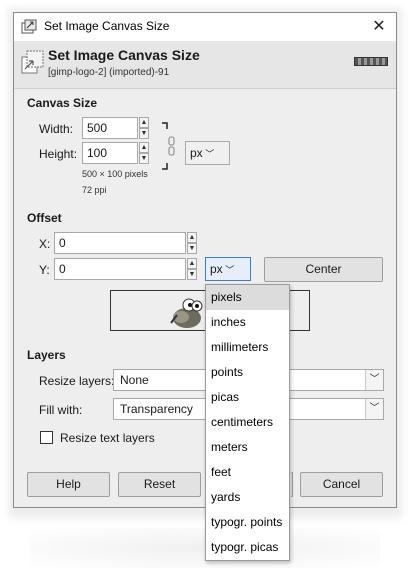 This screenshot has height=578, width=410. Describe the element at coordinates (247, 372) in the screenshot. I see `unit-option-points: points` at that location.